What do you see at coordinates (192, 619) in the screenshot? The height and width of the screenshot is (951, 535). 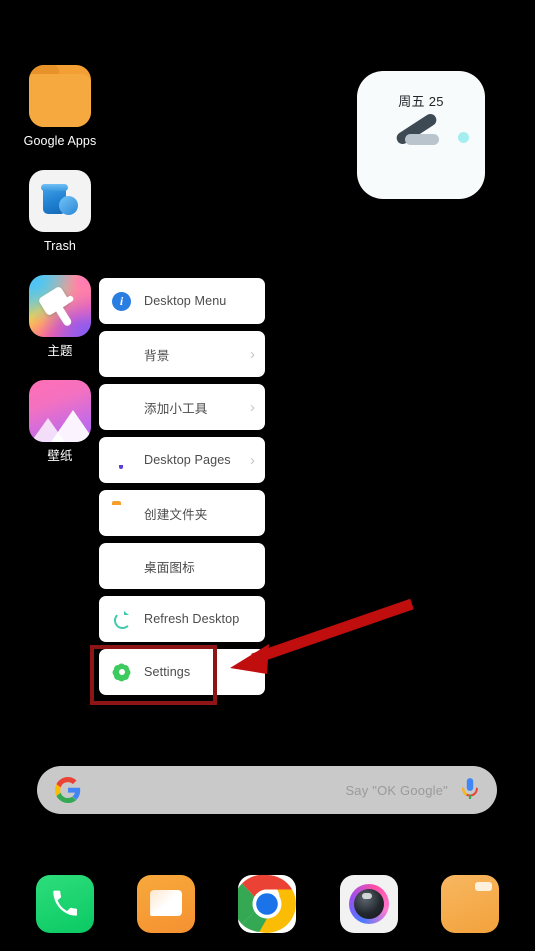 I see `menu-item-label: Refresh Desktop` at bounding box center [192, 619].